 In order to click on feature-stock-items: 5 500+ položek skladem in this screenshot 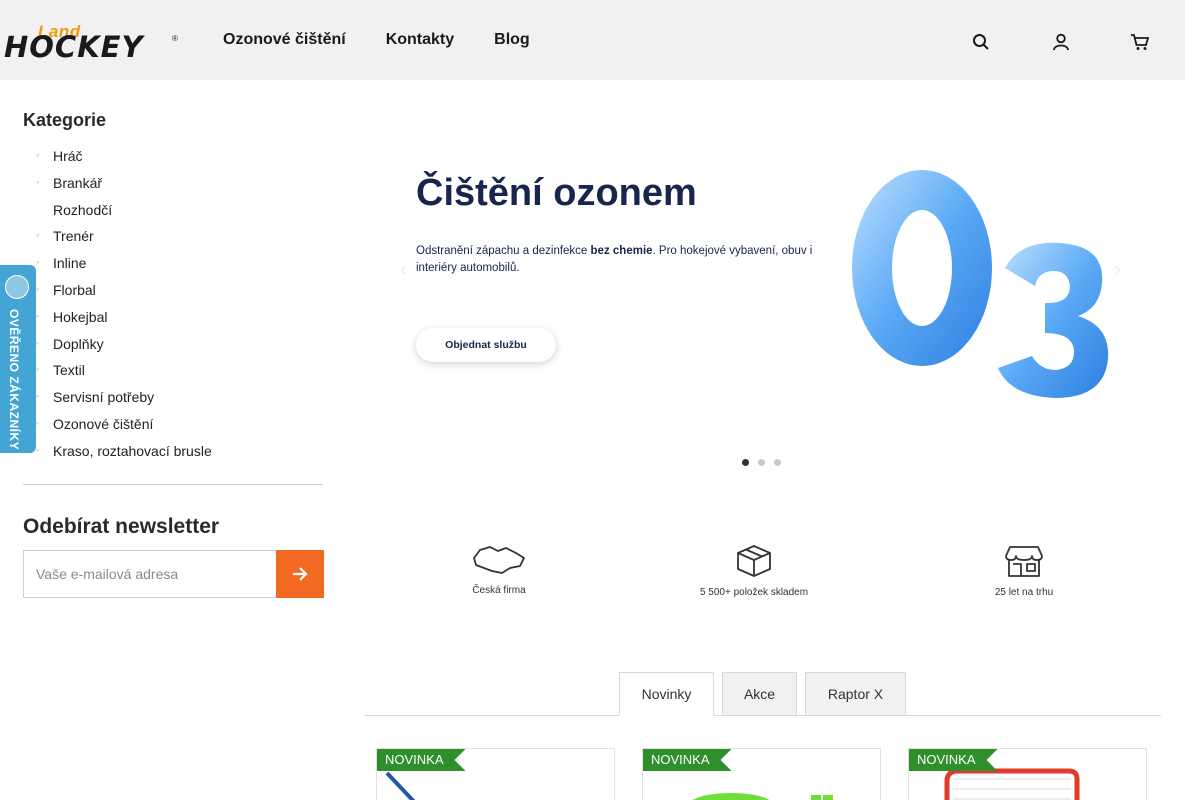, I will do `click(754, 571)`.